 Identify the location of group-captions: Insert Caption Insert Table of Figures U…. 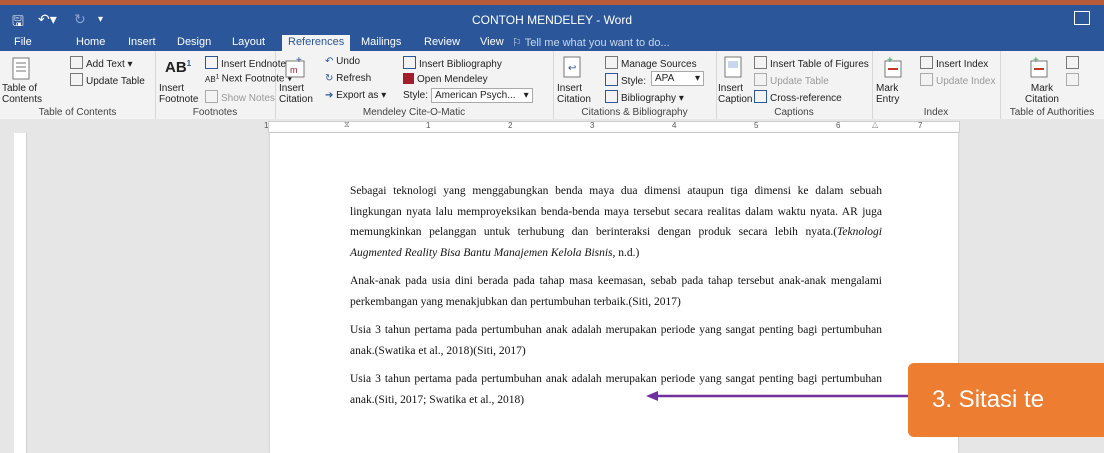
(794, 85).